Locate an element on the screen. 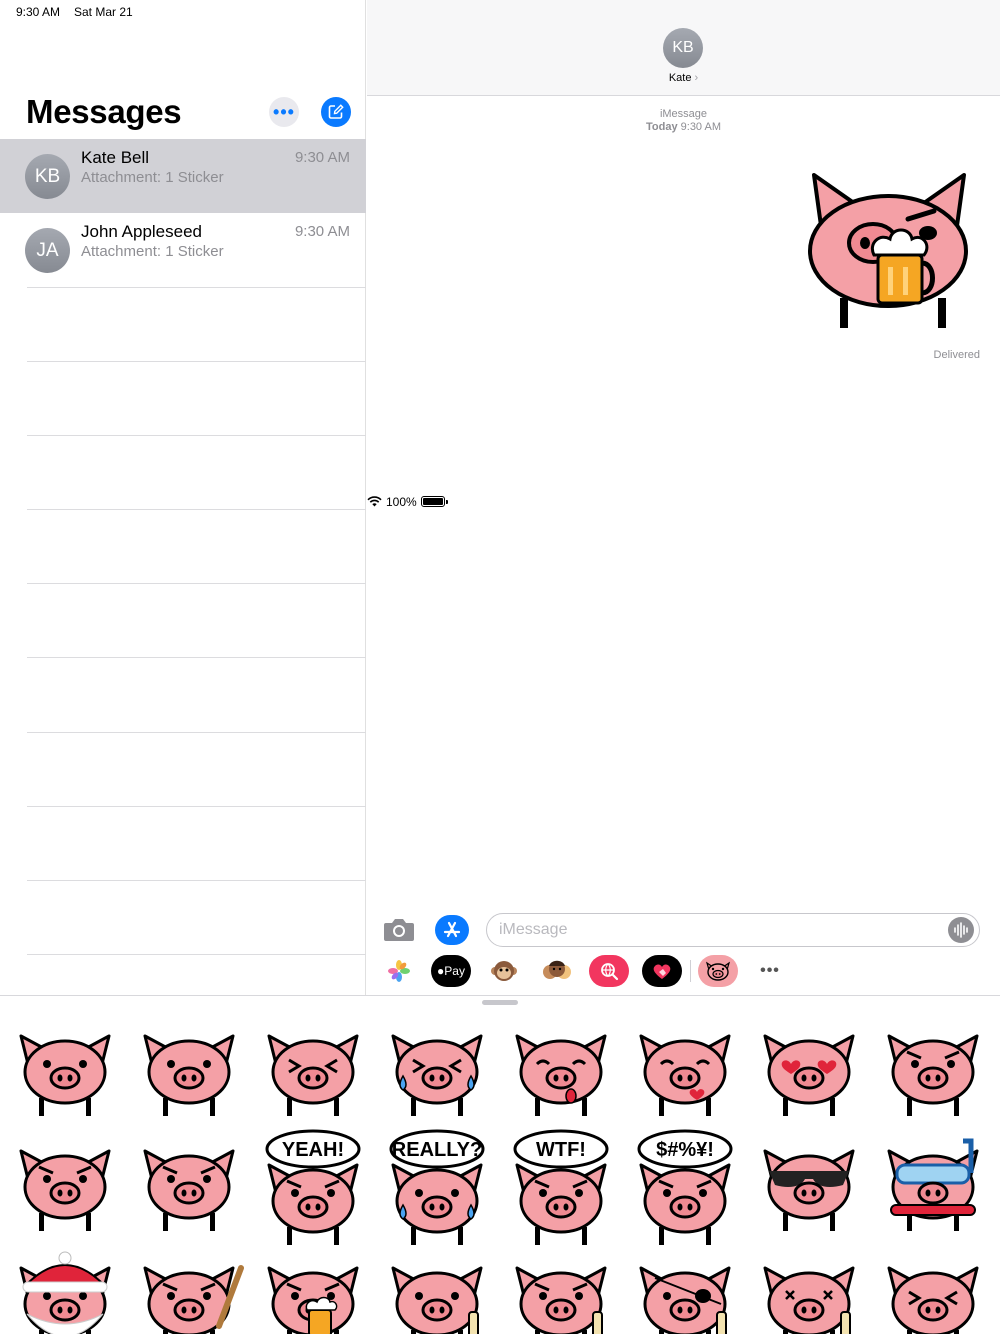 The height and width of the screenshot is (1334, 1000). sticker-pig-neutral is located at coordinates (65, 1075).